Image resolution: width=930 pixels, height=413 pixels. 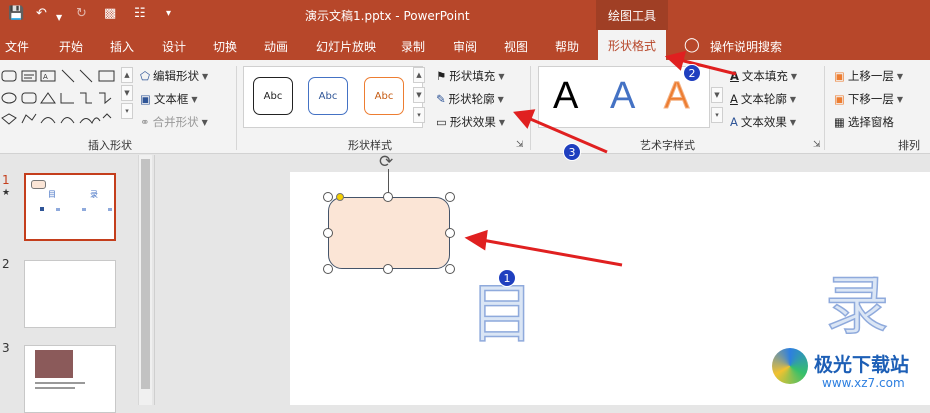 What do you see at coordinates (441, 76) in the screenshot?
I see `paint-bucket-icon: ⚑` at bounding box center [441, 76].